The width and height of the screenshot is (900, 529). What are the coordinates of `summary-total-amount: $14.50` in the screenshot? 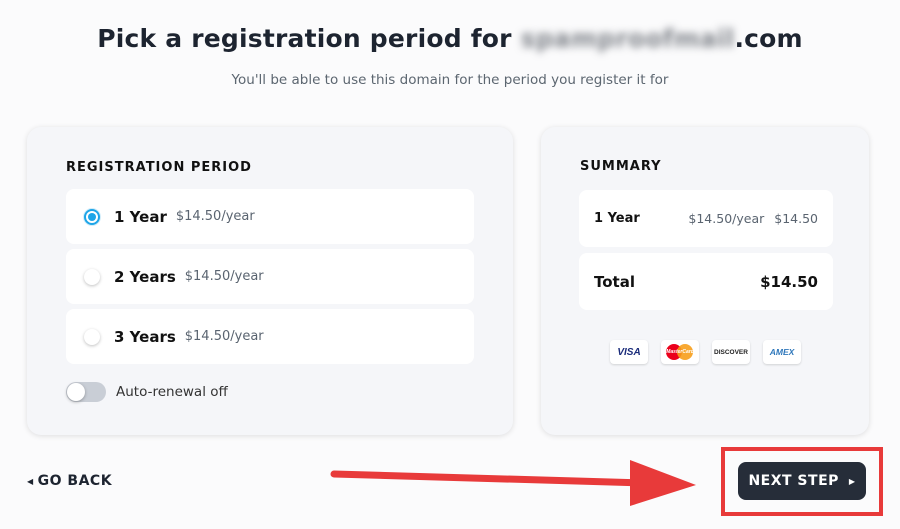 It's located at (789, 281).